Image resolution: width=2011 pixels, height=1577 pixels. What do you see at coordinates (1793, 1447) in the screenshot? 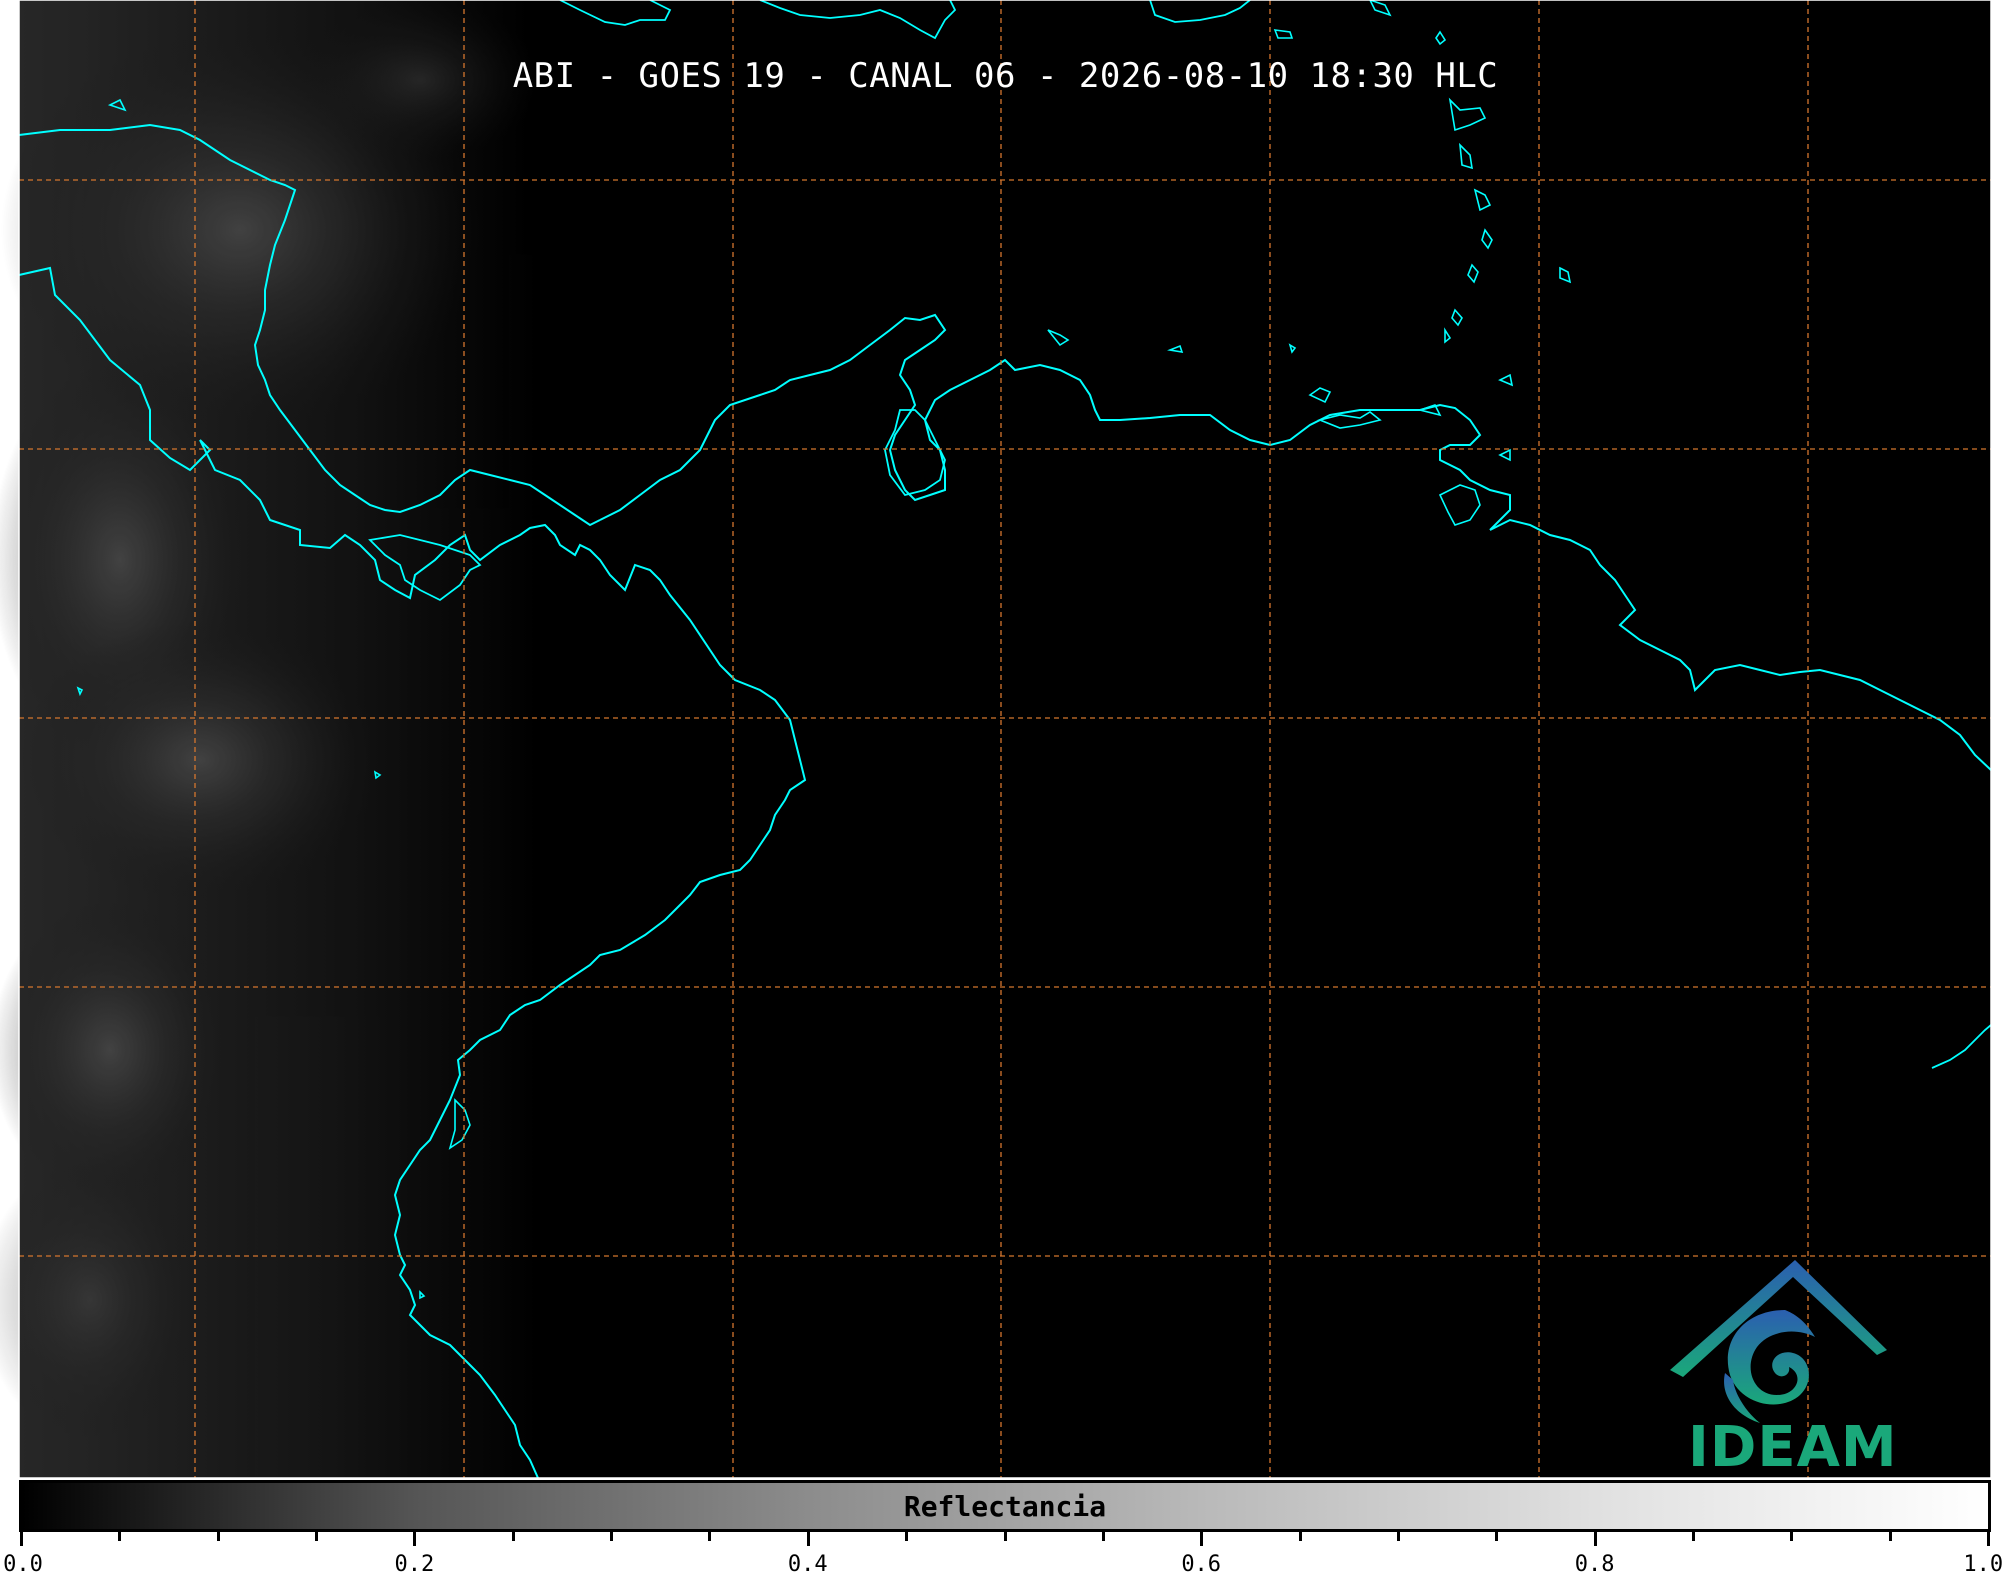
I see `ideam-logo-text: IDEAM` at bounding box center [1793, 1447].